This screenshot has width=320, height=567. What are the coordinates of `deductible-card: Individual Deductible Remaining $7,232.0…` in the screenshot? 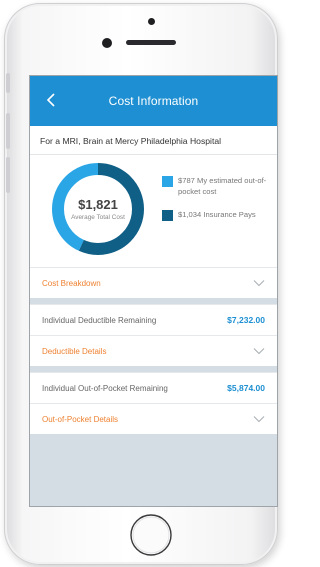 It's located at (153, 335).